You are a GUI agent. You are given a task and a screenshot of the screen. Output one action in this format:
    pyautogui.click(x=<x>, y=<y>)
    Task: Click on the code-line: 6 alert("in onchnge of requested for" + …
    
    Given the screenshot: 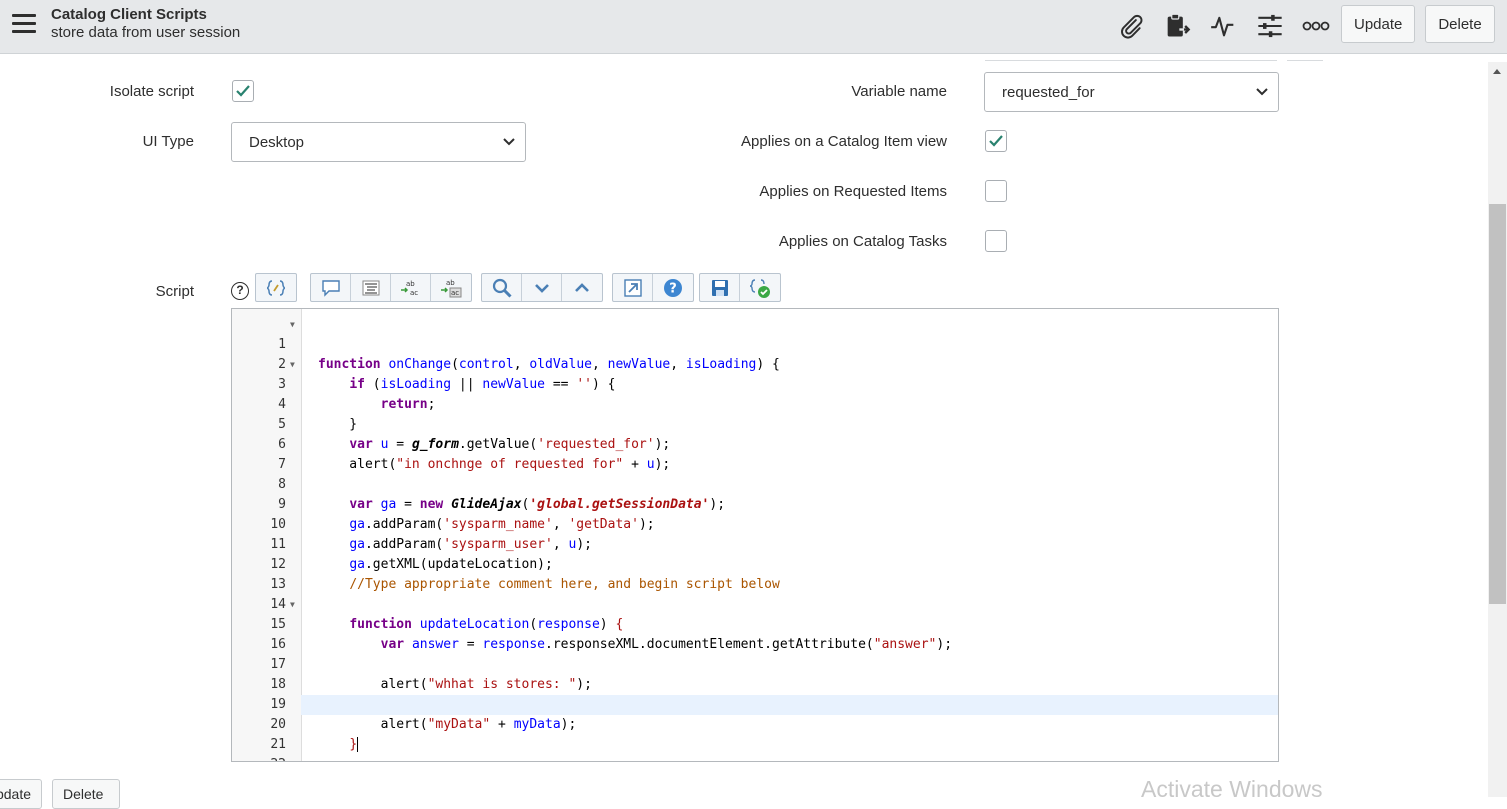 What is the action you would take?
    pyautogui.click(x=755, y=443)
    